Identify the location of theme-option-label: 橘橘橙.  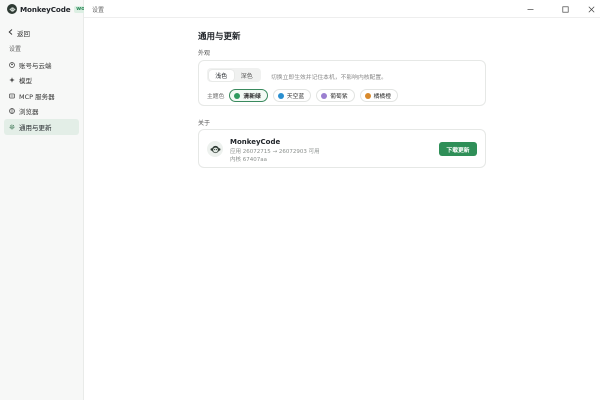
(382, 97).